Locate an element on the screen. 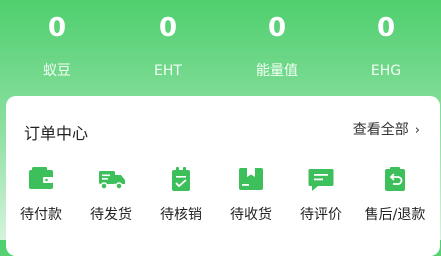 Image resolution: width=441 pixels, height=256 pixels. stat-energy: 0 能量值 is located at coordinates (277, 46).